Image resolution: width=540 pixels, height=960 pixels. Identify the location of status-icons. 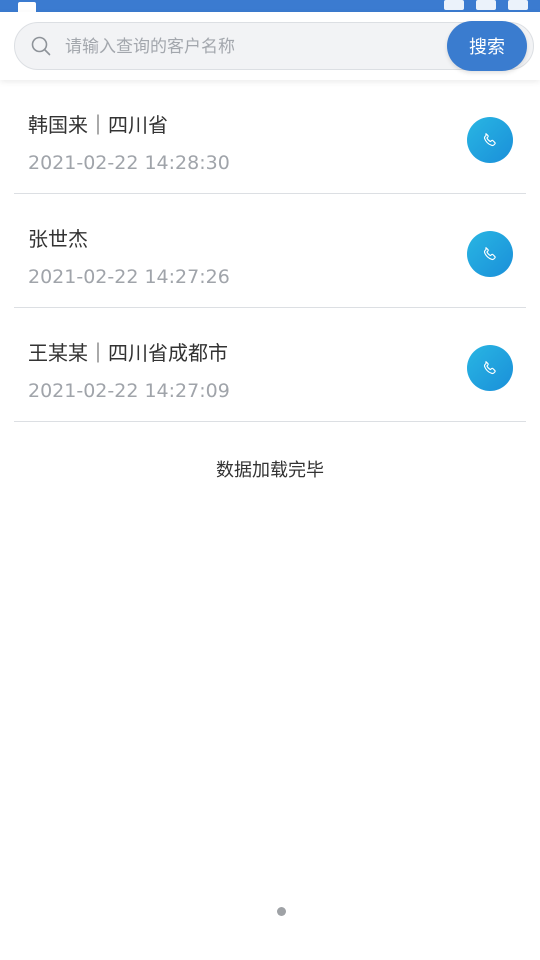
(486, 6).